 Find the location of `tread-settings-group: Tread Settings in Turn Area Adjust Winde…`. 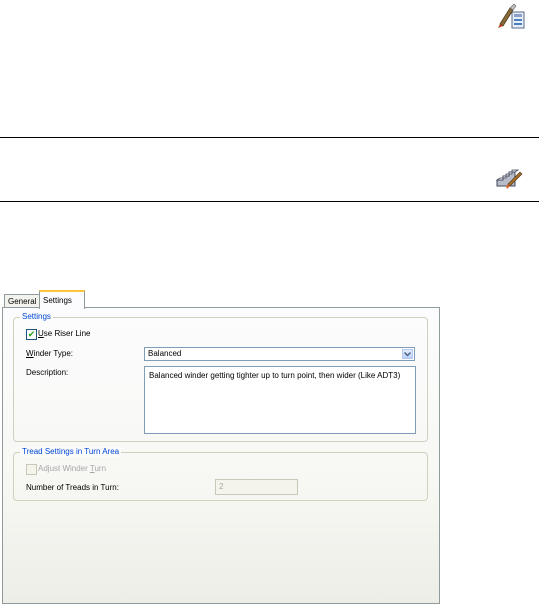

tread-settings-group: Tread Settings in Turn Area Adjust Winde… is located at coordinates (220, 474).